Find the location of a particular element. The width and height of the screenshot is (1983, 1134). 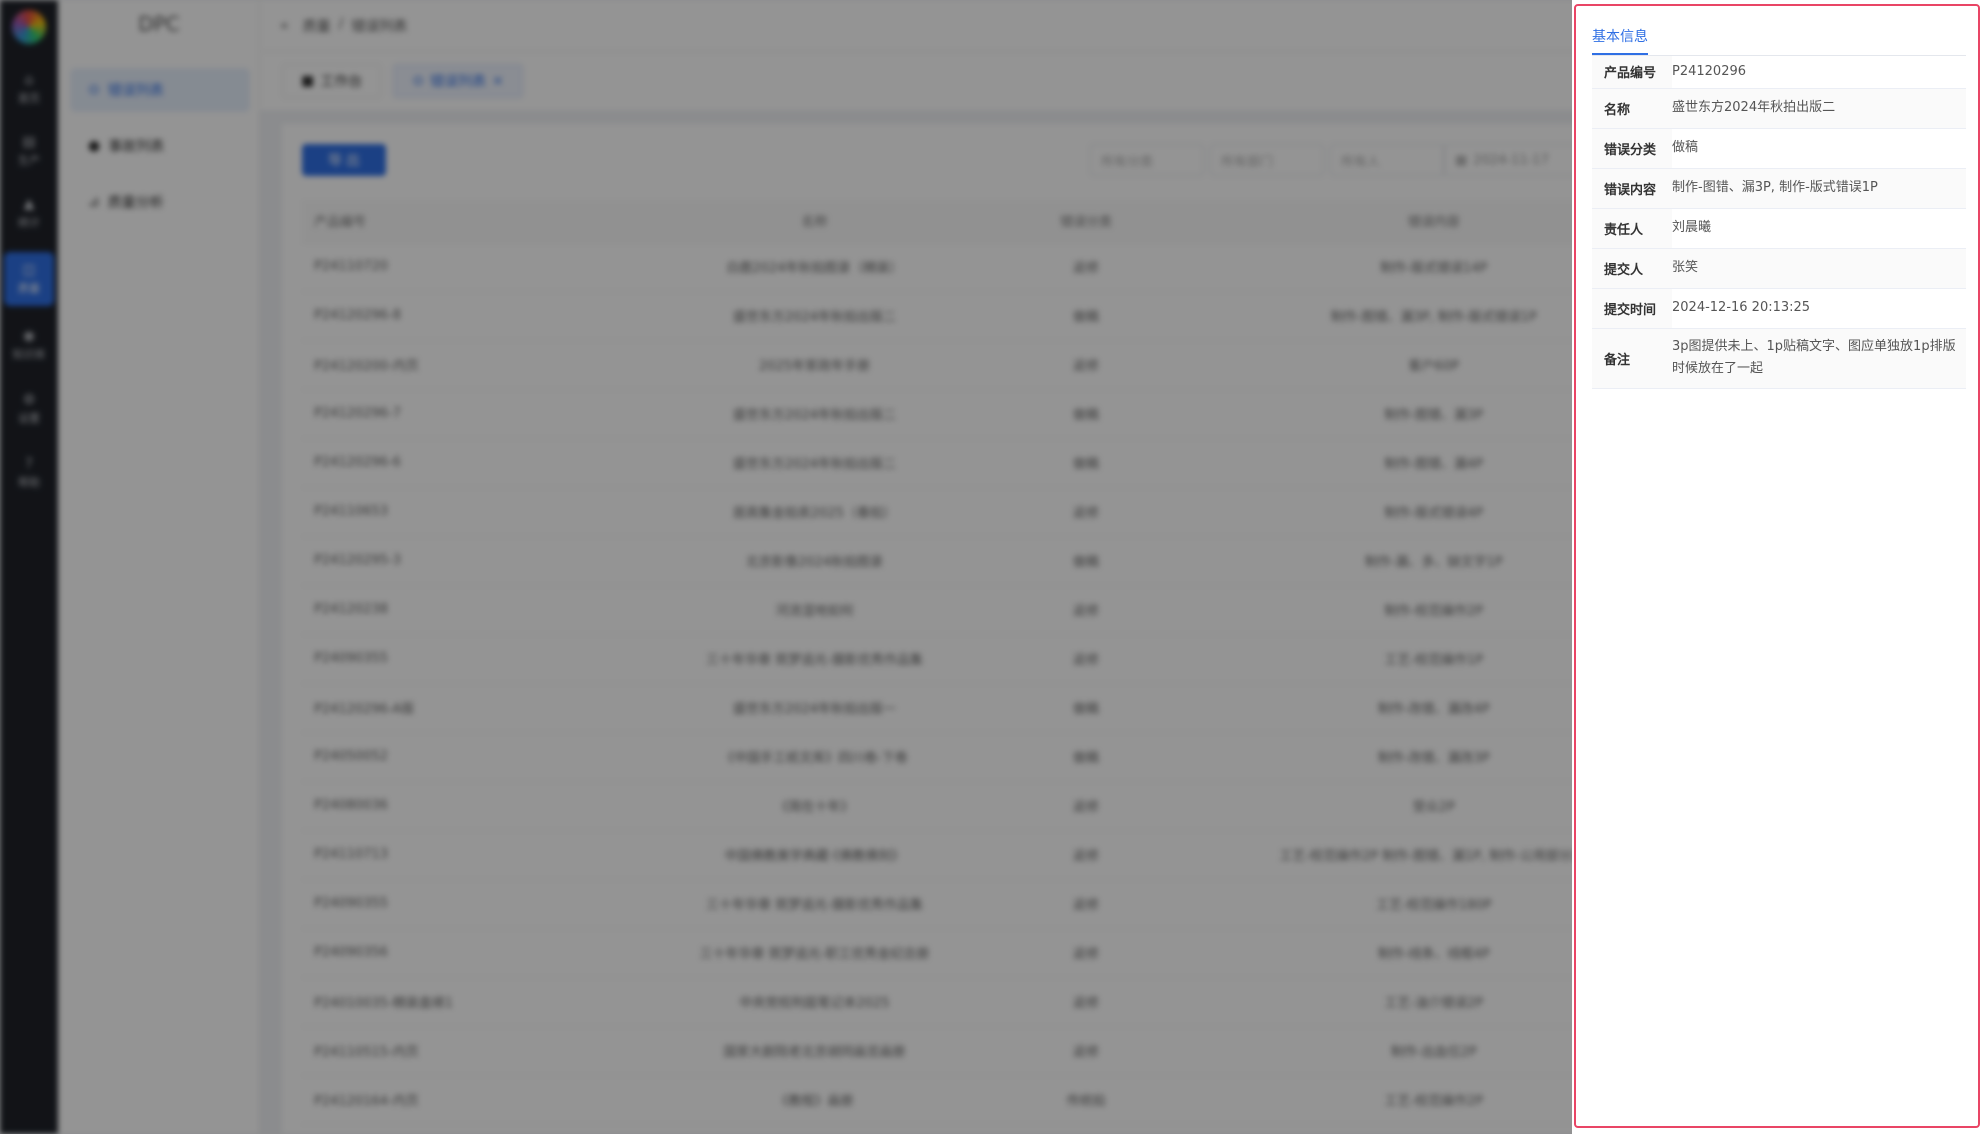

field-label: 责任人 is located at coordinates (1632, 228).